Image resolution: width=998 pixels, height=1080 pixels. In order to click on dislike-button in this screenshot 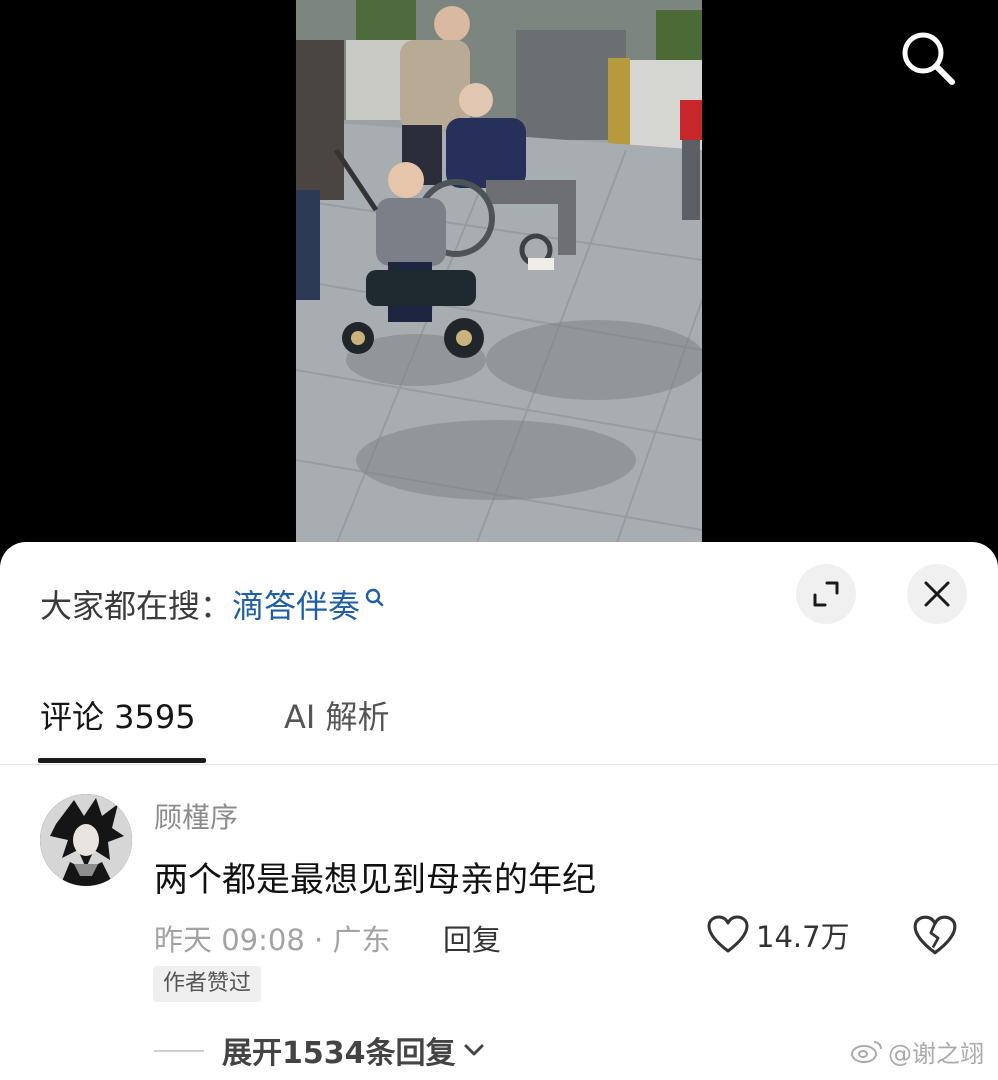, I will do `click(935, 936)`.